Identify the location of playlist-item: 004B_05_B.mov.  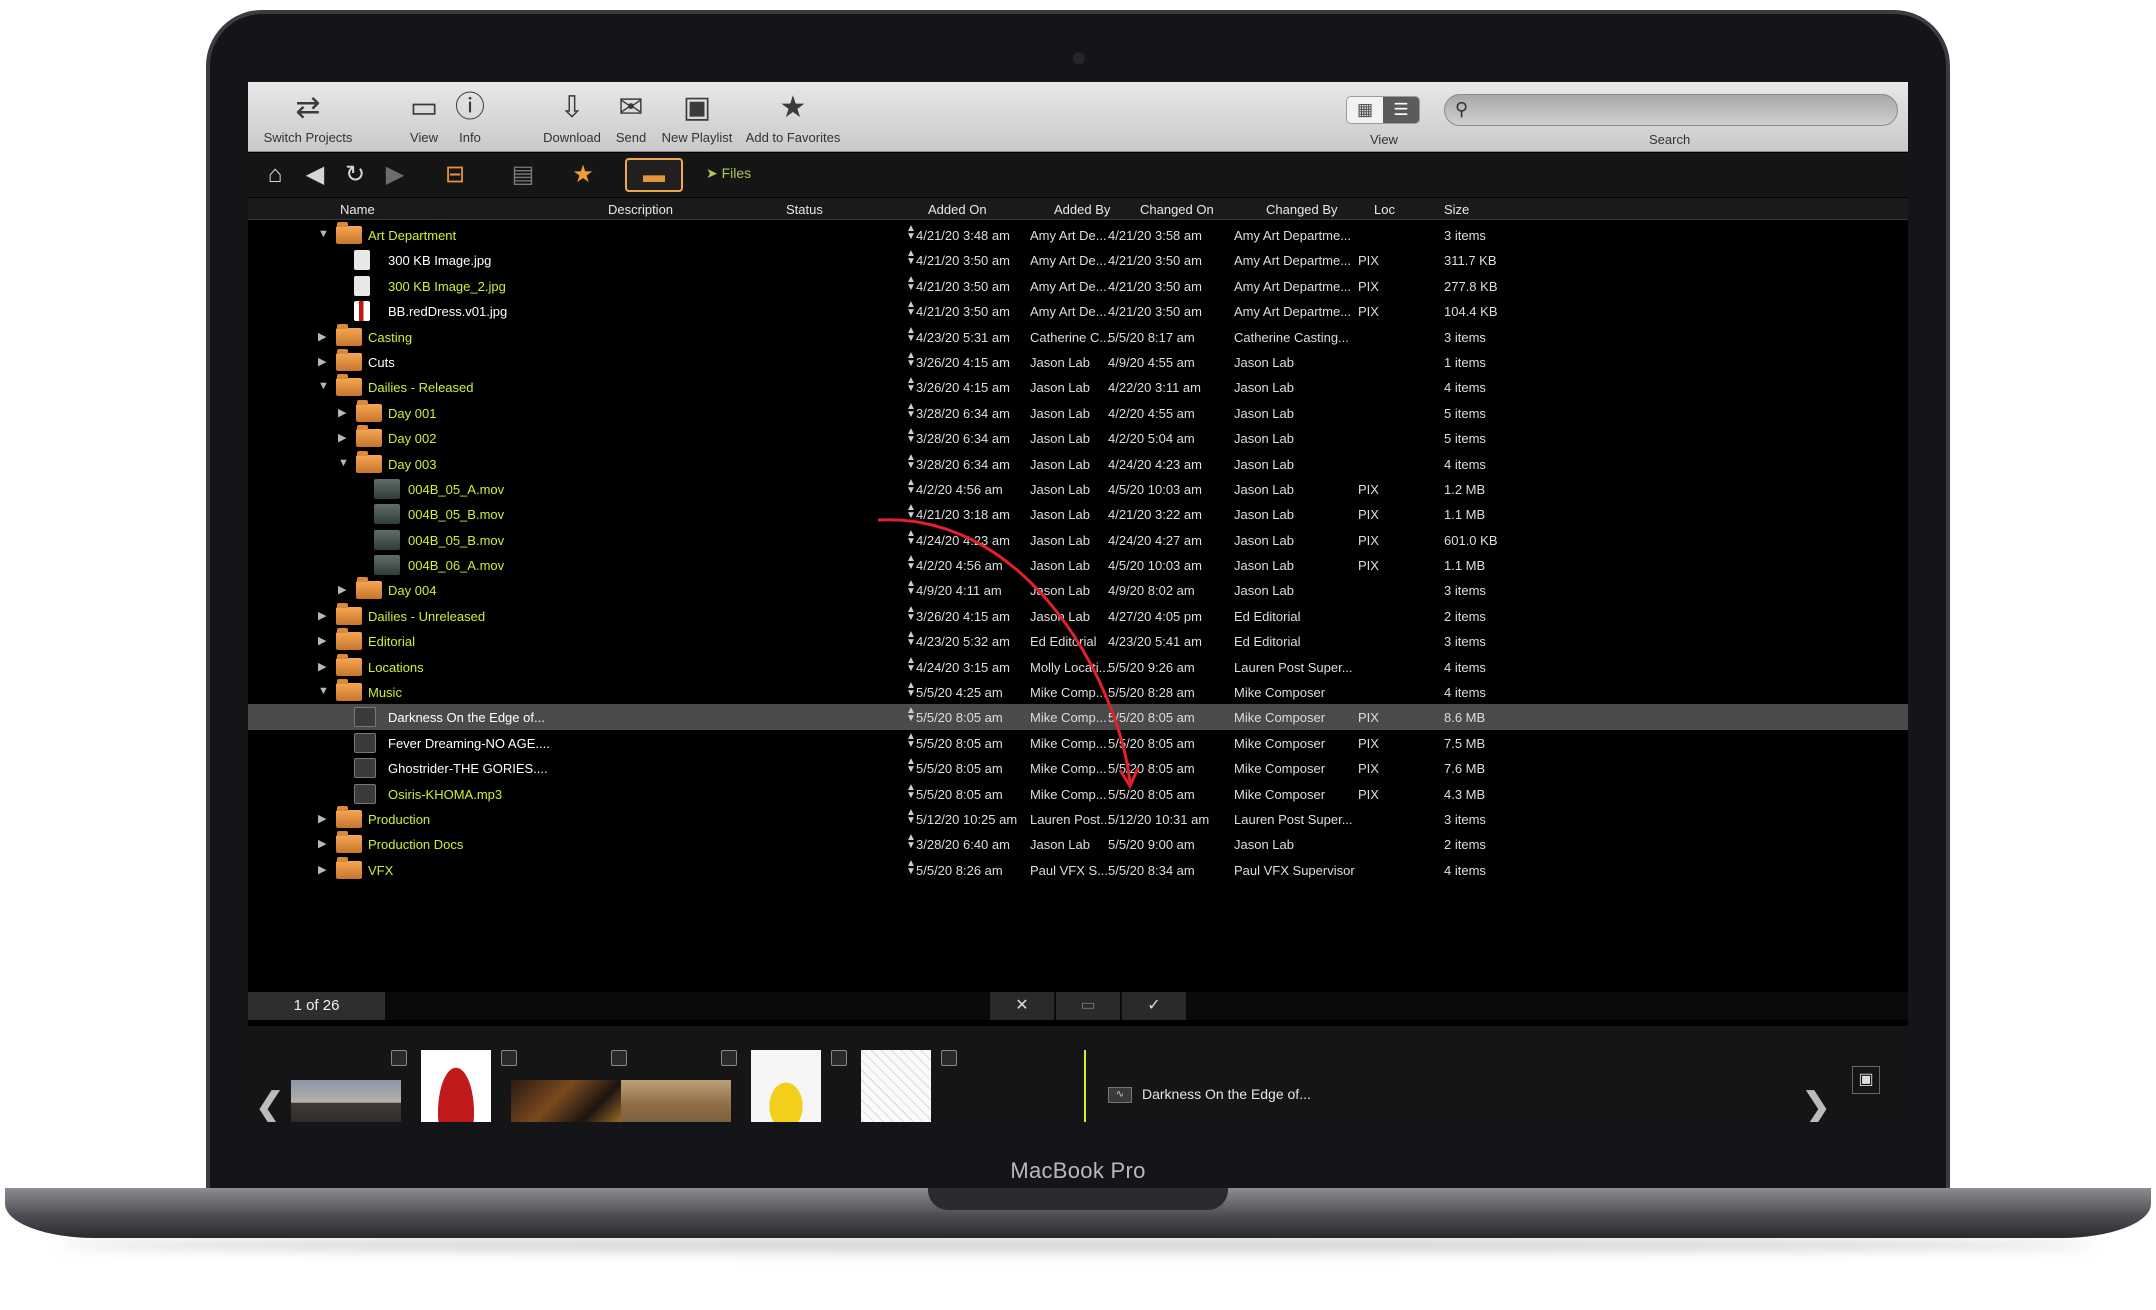
(566, 1086).